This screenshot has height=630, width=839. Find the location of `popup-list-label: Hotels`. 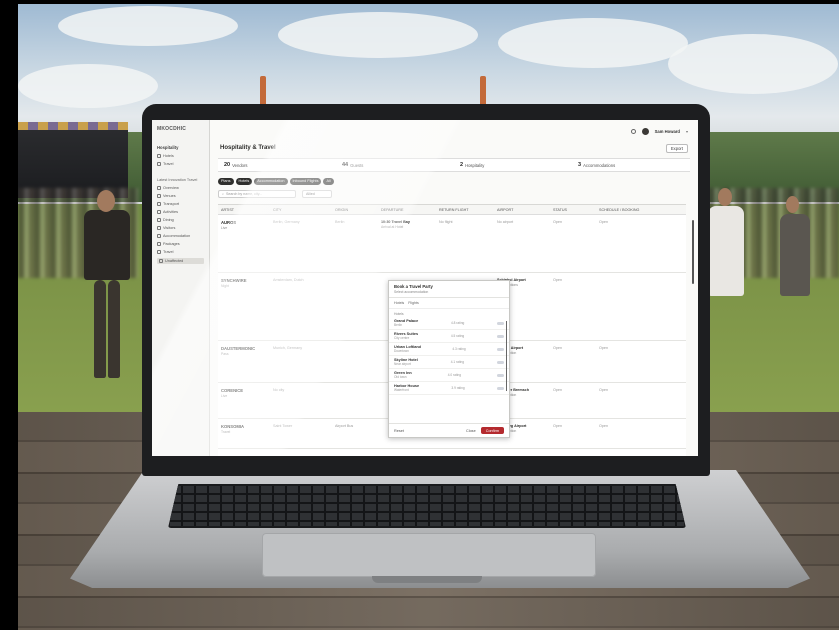

popup-list-label: Hotels is located at coordinates (399, 314).